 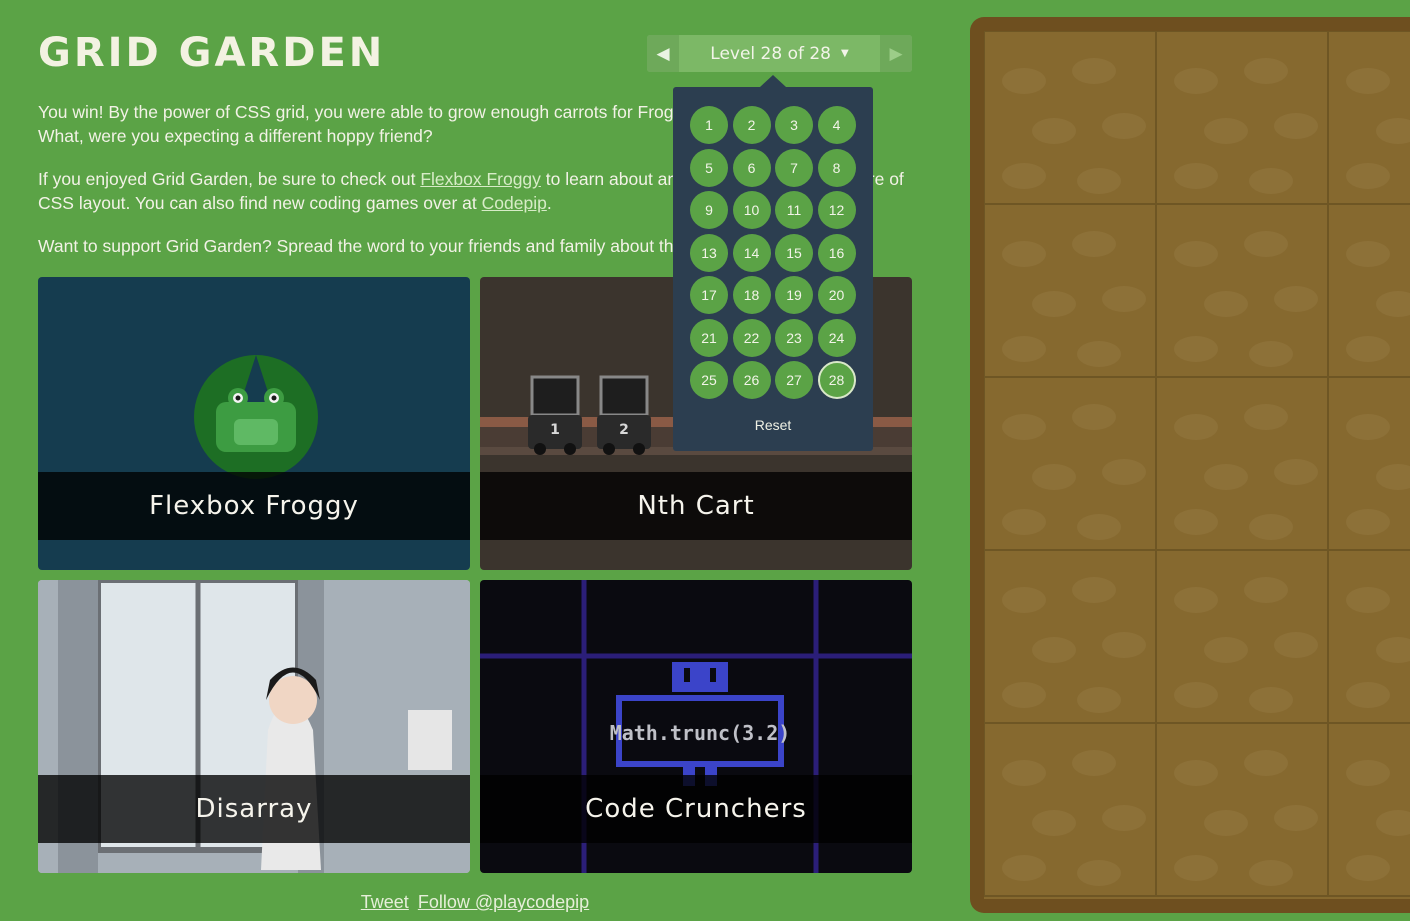 I want to click on level-button-9: 9, so click(x=709, y=210).